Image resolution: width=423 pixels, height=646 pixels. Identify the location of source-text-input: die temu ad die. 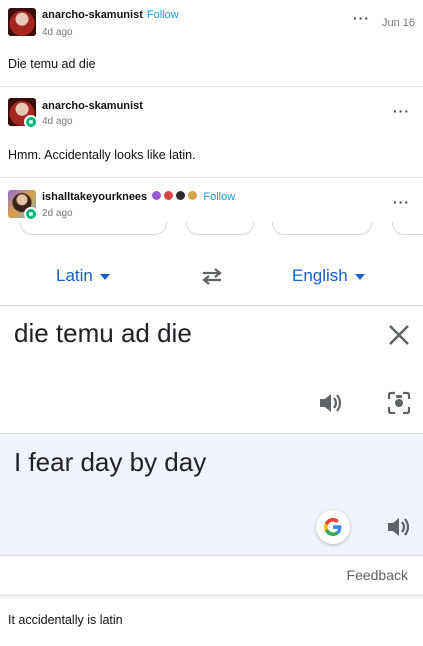
(103, 333).